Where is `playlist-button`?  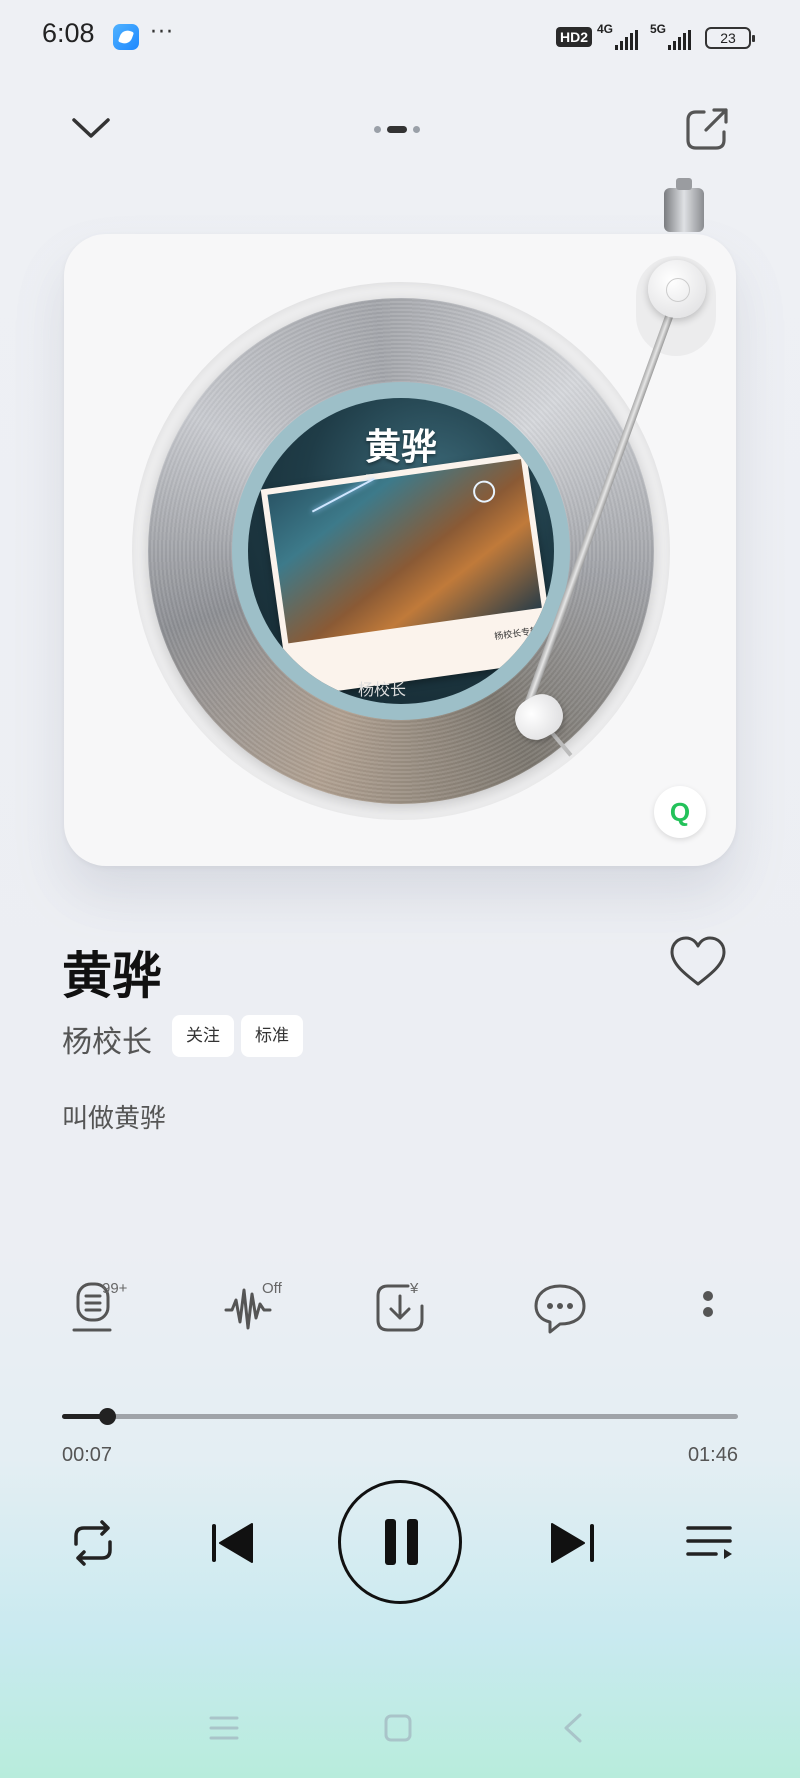 playlist-button is located at coordinates (711, 1543).